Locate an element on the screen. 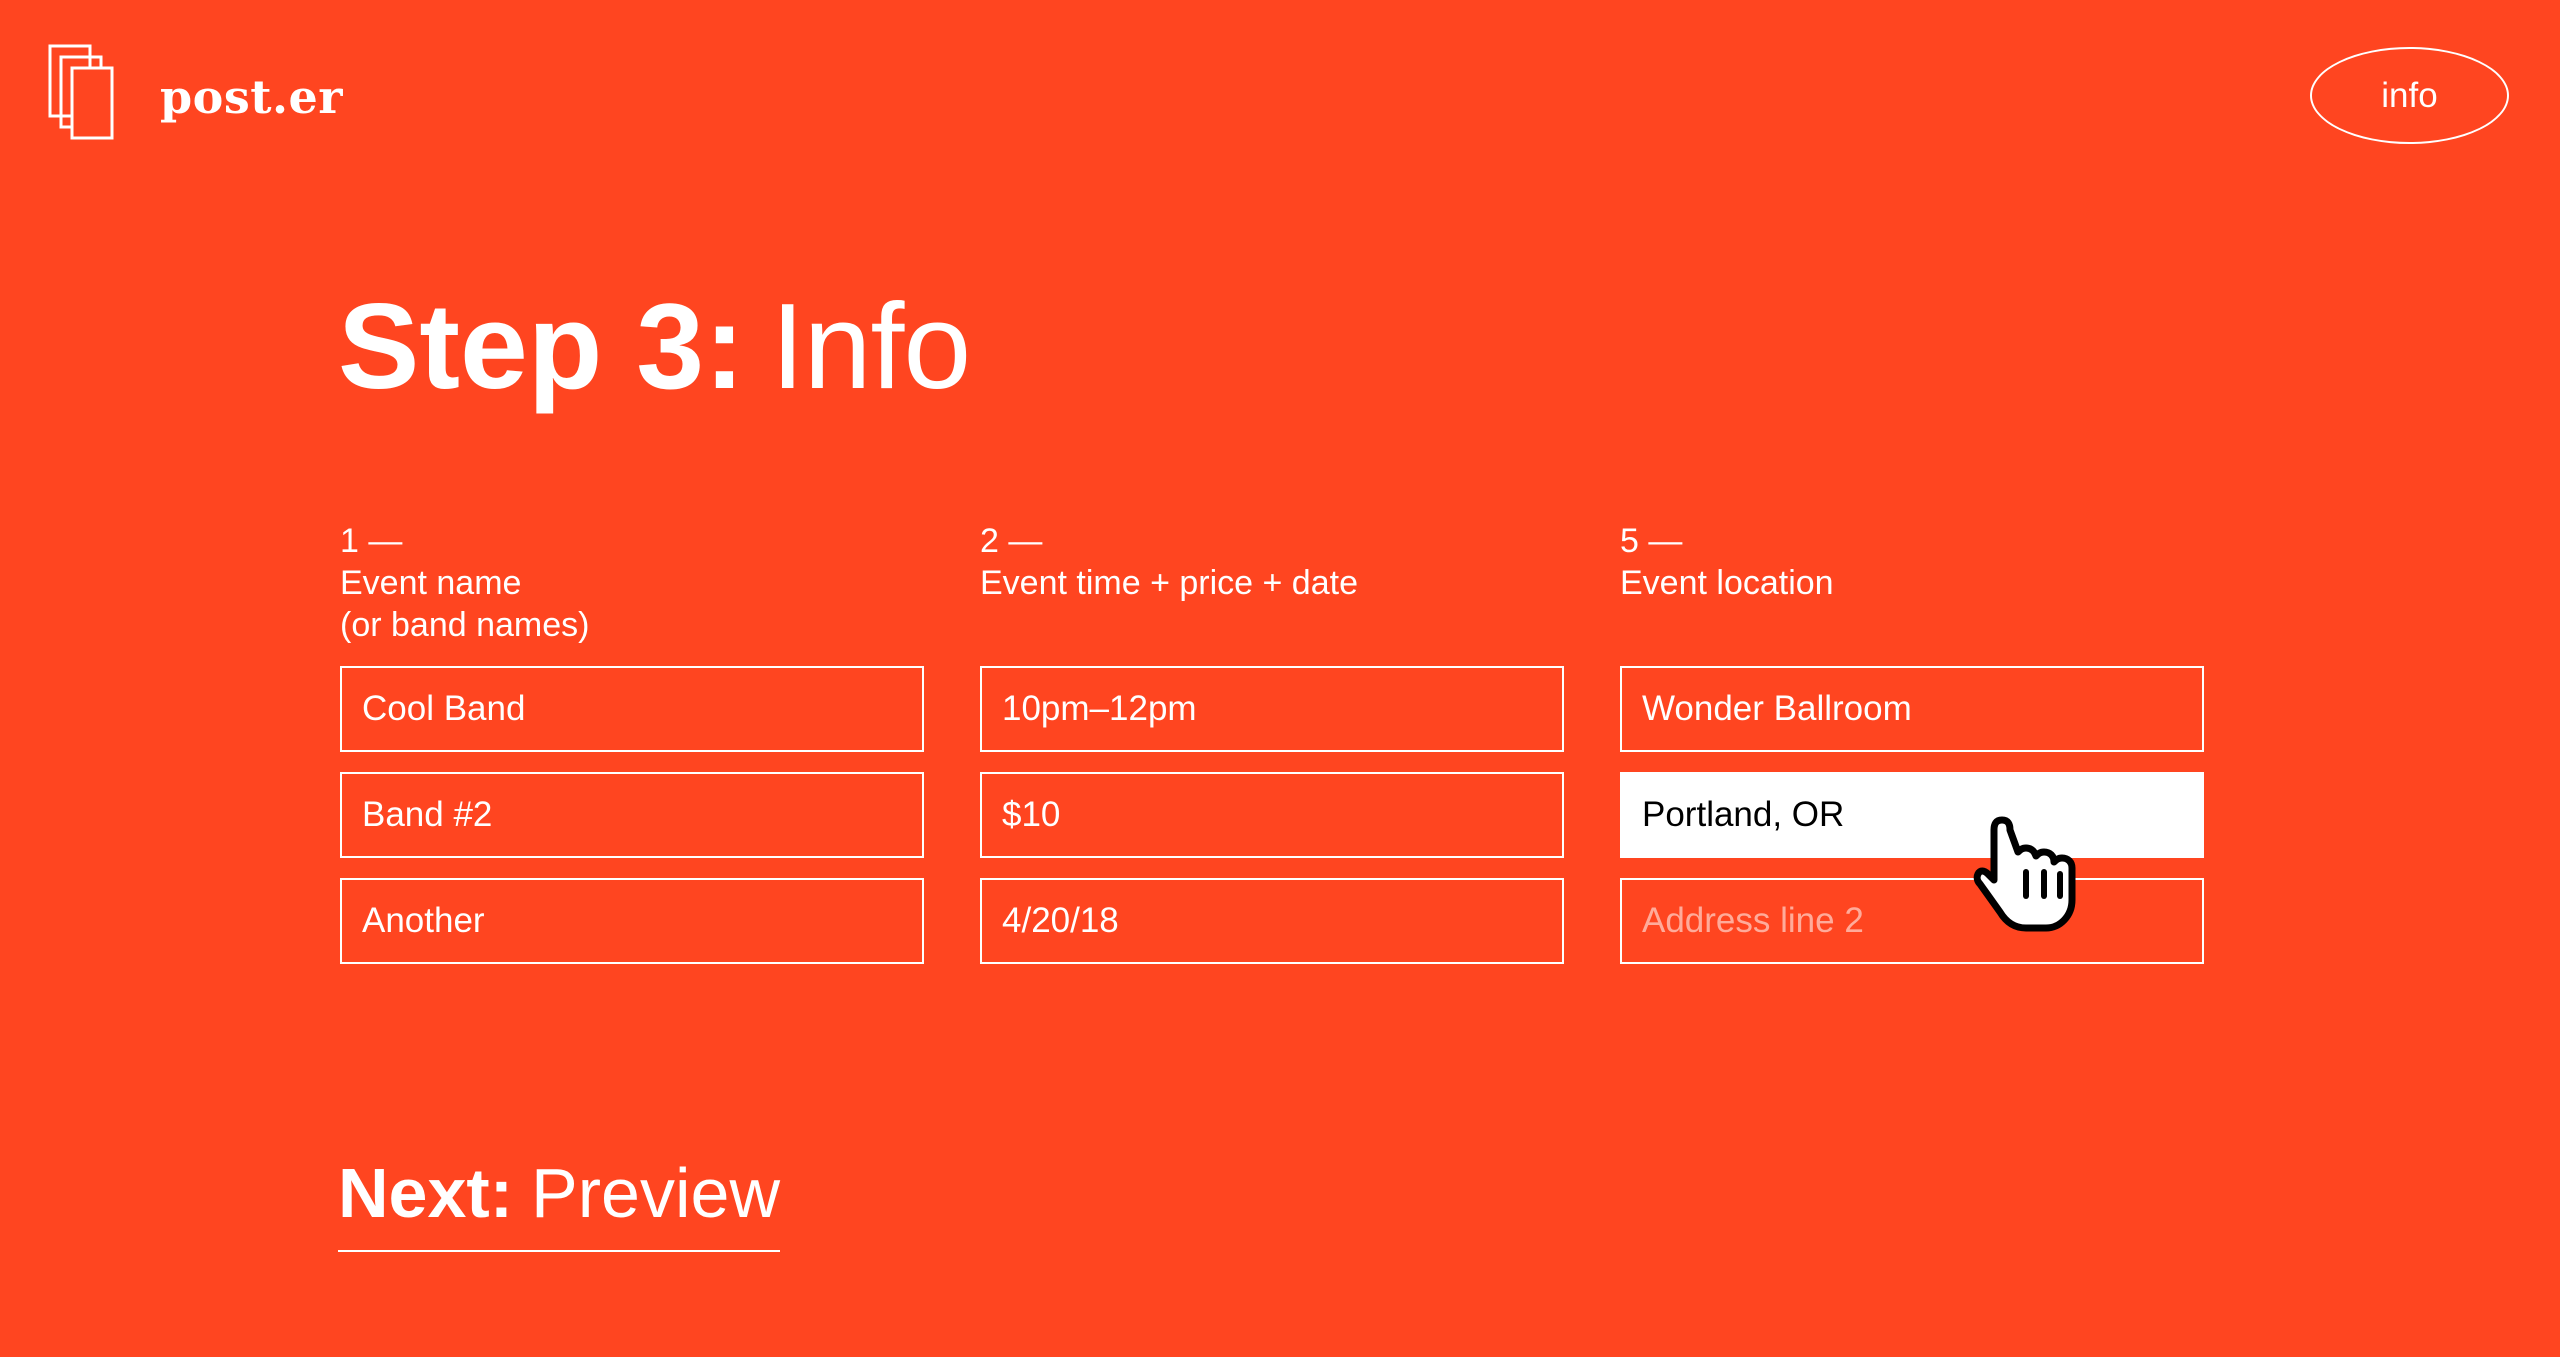  page-title-name: Info is located at coordinates (870, 346).